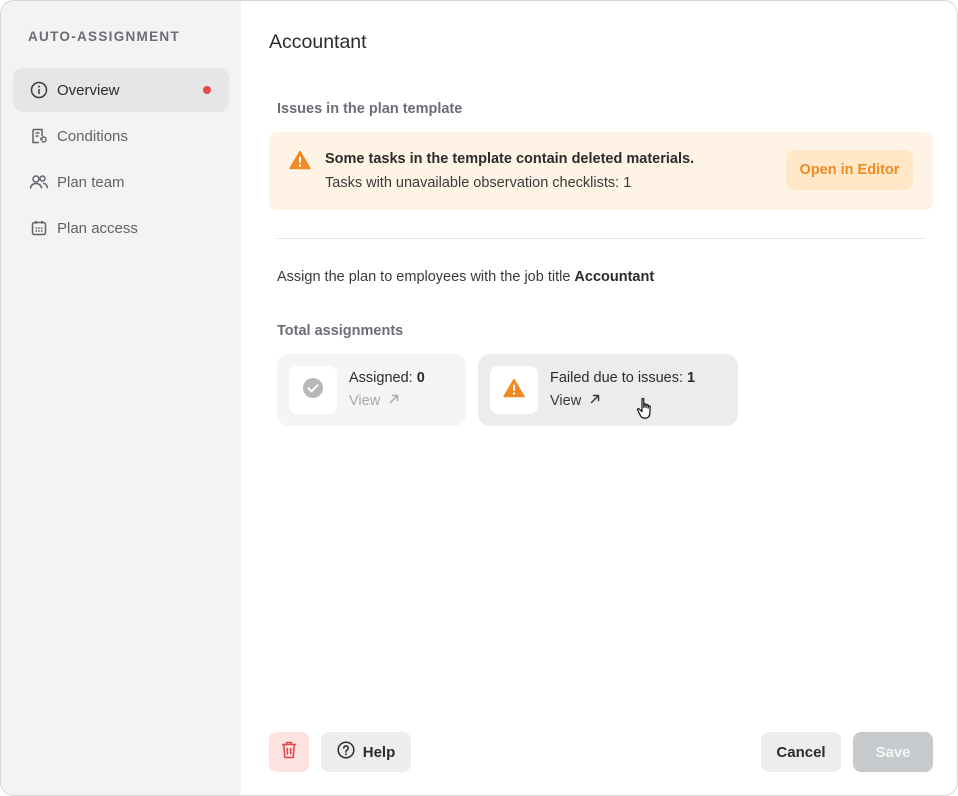 The width and height of the screenshot is (958, 796). What do you see at coordinates (601, 238) in the screenshot?
I see `divider` at bounding box center [601, 238].